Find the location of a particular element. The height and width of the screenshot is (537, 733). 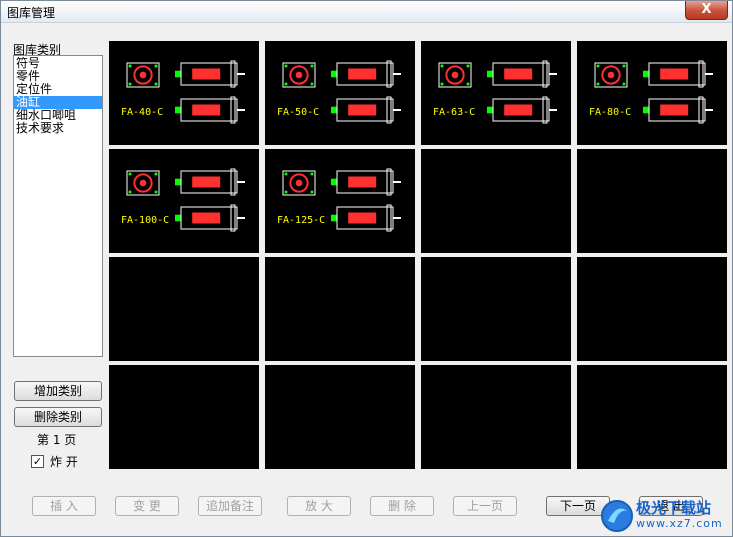

watermark-url: www.xz7.com is located at coordinates (679, 523).